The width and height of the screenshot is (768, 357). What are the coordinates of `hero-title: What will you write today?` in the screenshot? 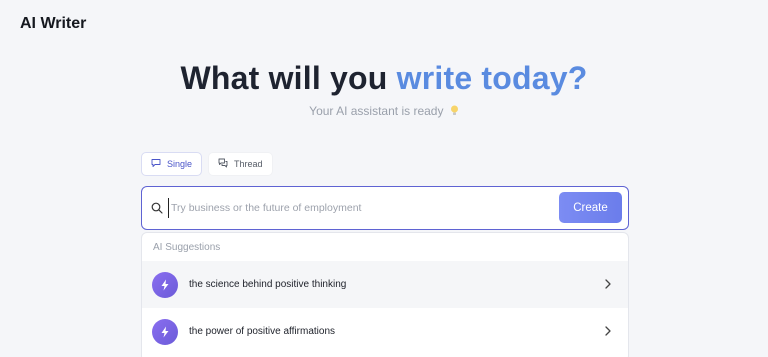 It's located at (384, 78).